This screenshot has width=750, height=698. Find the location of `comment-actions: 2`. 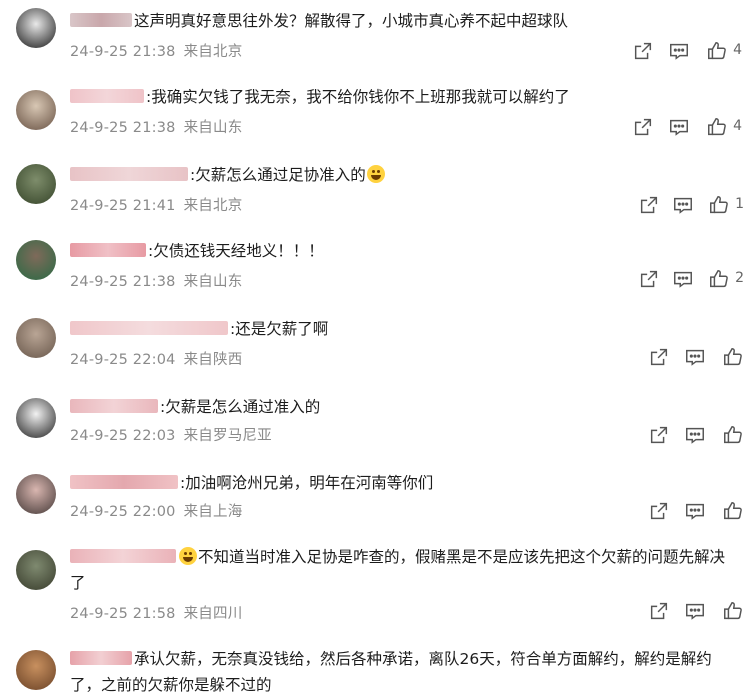

comment-actions: 2 is located at coordinates (685, 279).